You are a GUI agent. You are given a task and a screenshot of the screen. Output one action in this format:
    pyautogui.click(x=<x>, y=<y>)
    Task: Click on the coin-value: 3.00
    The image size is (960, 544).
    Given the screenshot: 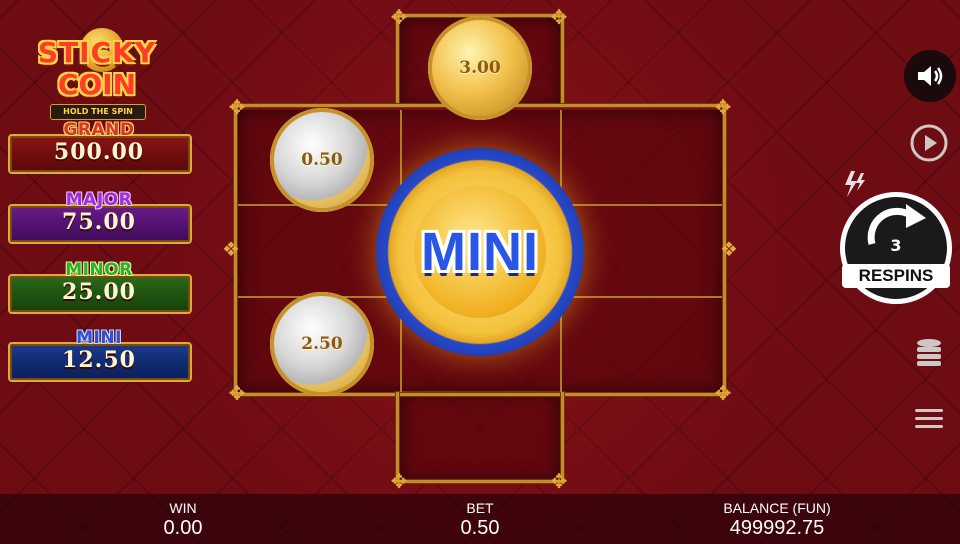 What is the action you would take?
    pyautogui.click(x=480, y=68)
    